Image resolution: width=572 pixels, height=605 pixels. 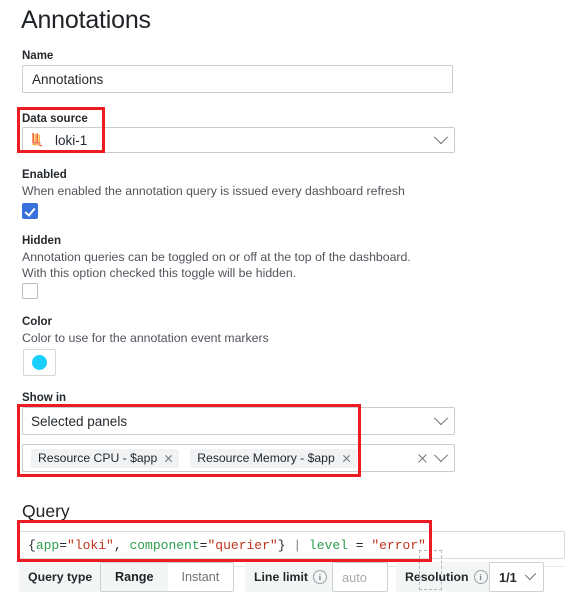 I want to click on name-input-value: Annotations, so click(x=68, y=79).